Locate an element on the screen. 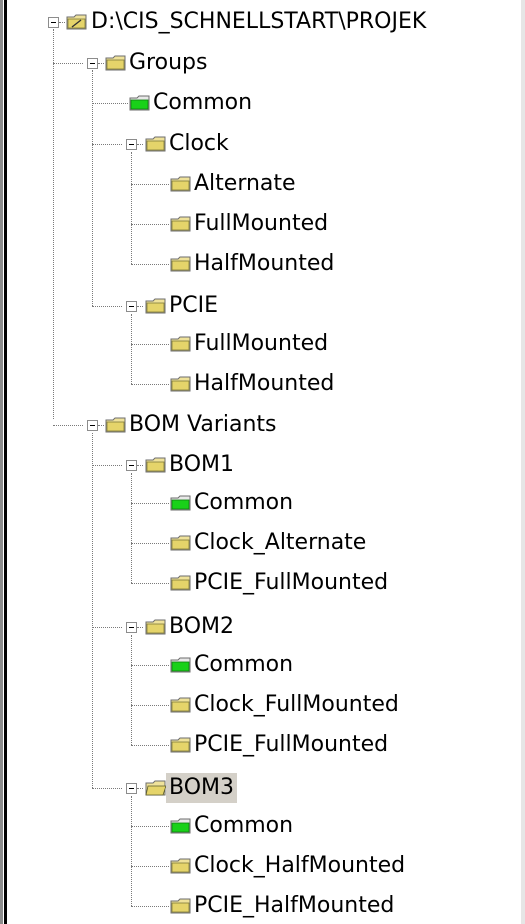  tree-node-clock: Clock is located at coordinates (199, 144).